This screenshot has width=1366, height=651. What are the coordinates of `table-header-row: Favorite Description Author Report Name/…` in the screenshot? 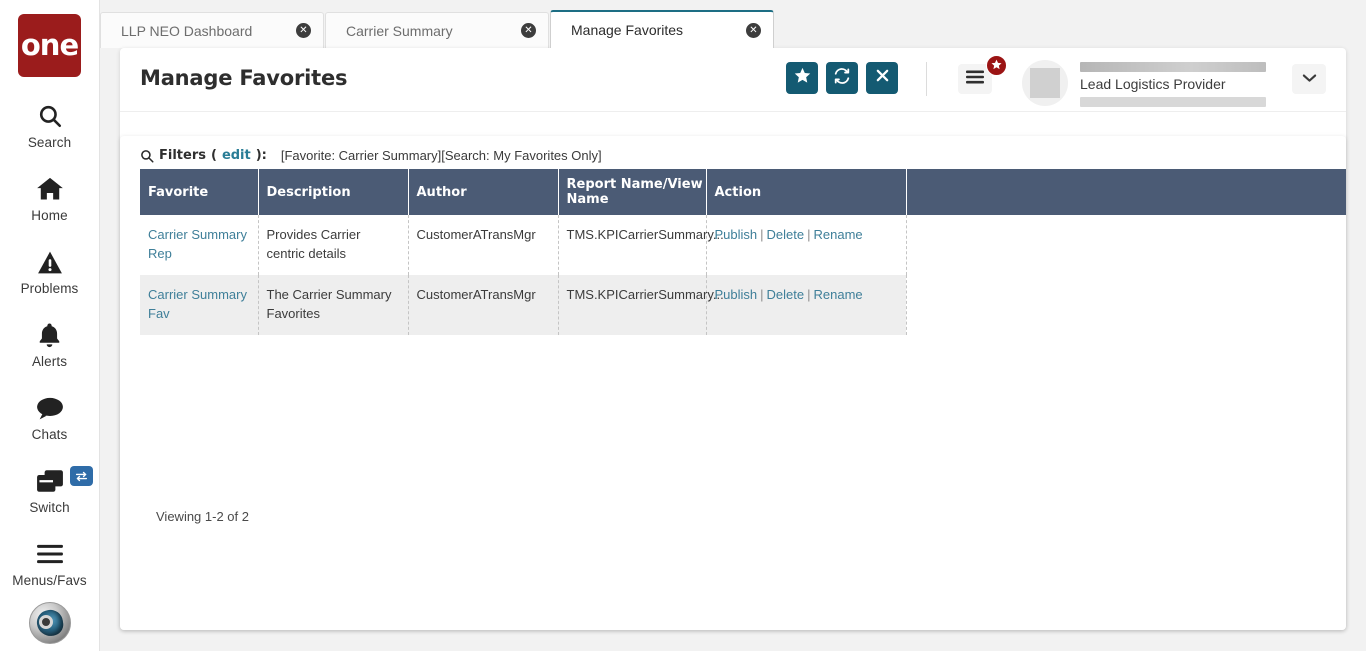 It's located at (743, 192).